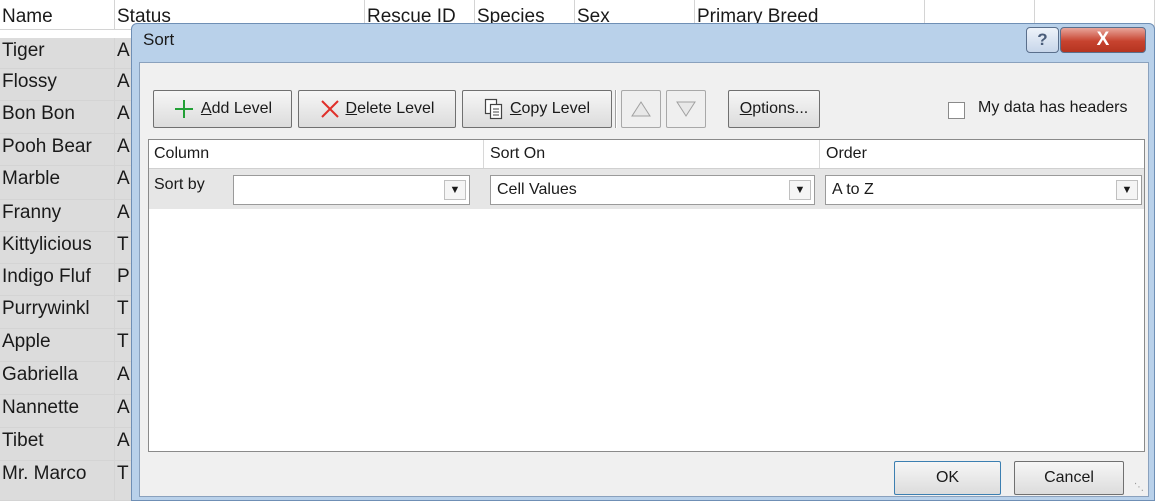 This screenshot has width=1155, height=501. I want to click on order-dropdown: A to Z ▼, so click(983, 190).